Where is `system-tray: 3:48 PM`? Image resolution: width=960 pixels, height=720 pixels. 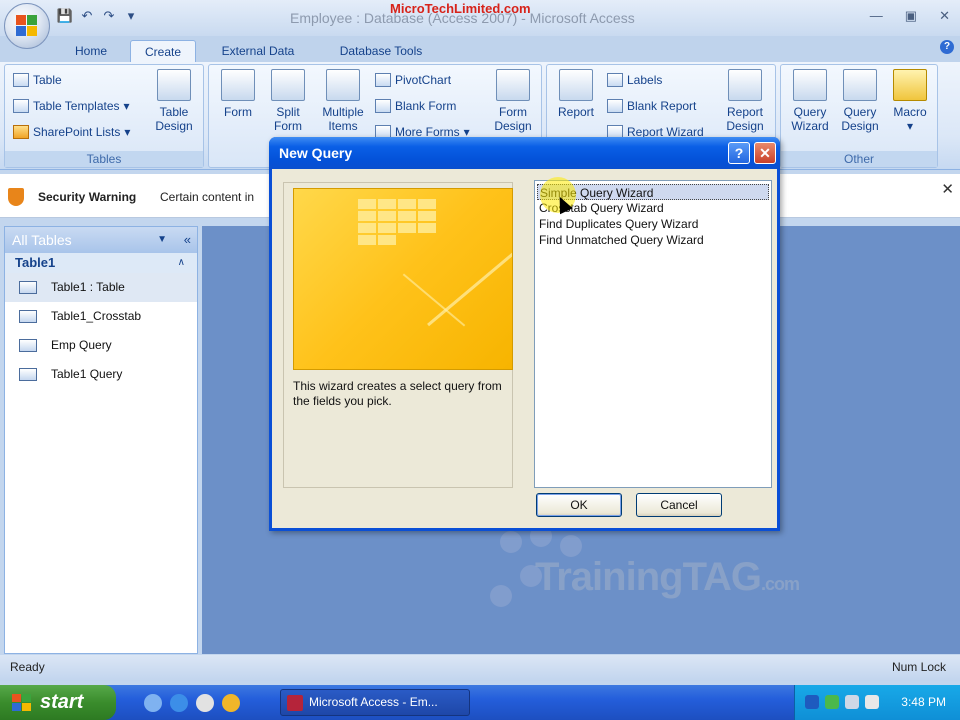
system-tray: 3:48 PM is located at coordinates (877, 702).